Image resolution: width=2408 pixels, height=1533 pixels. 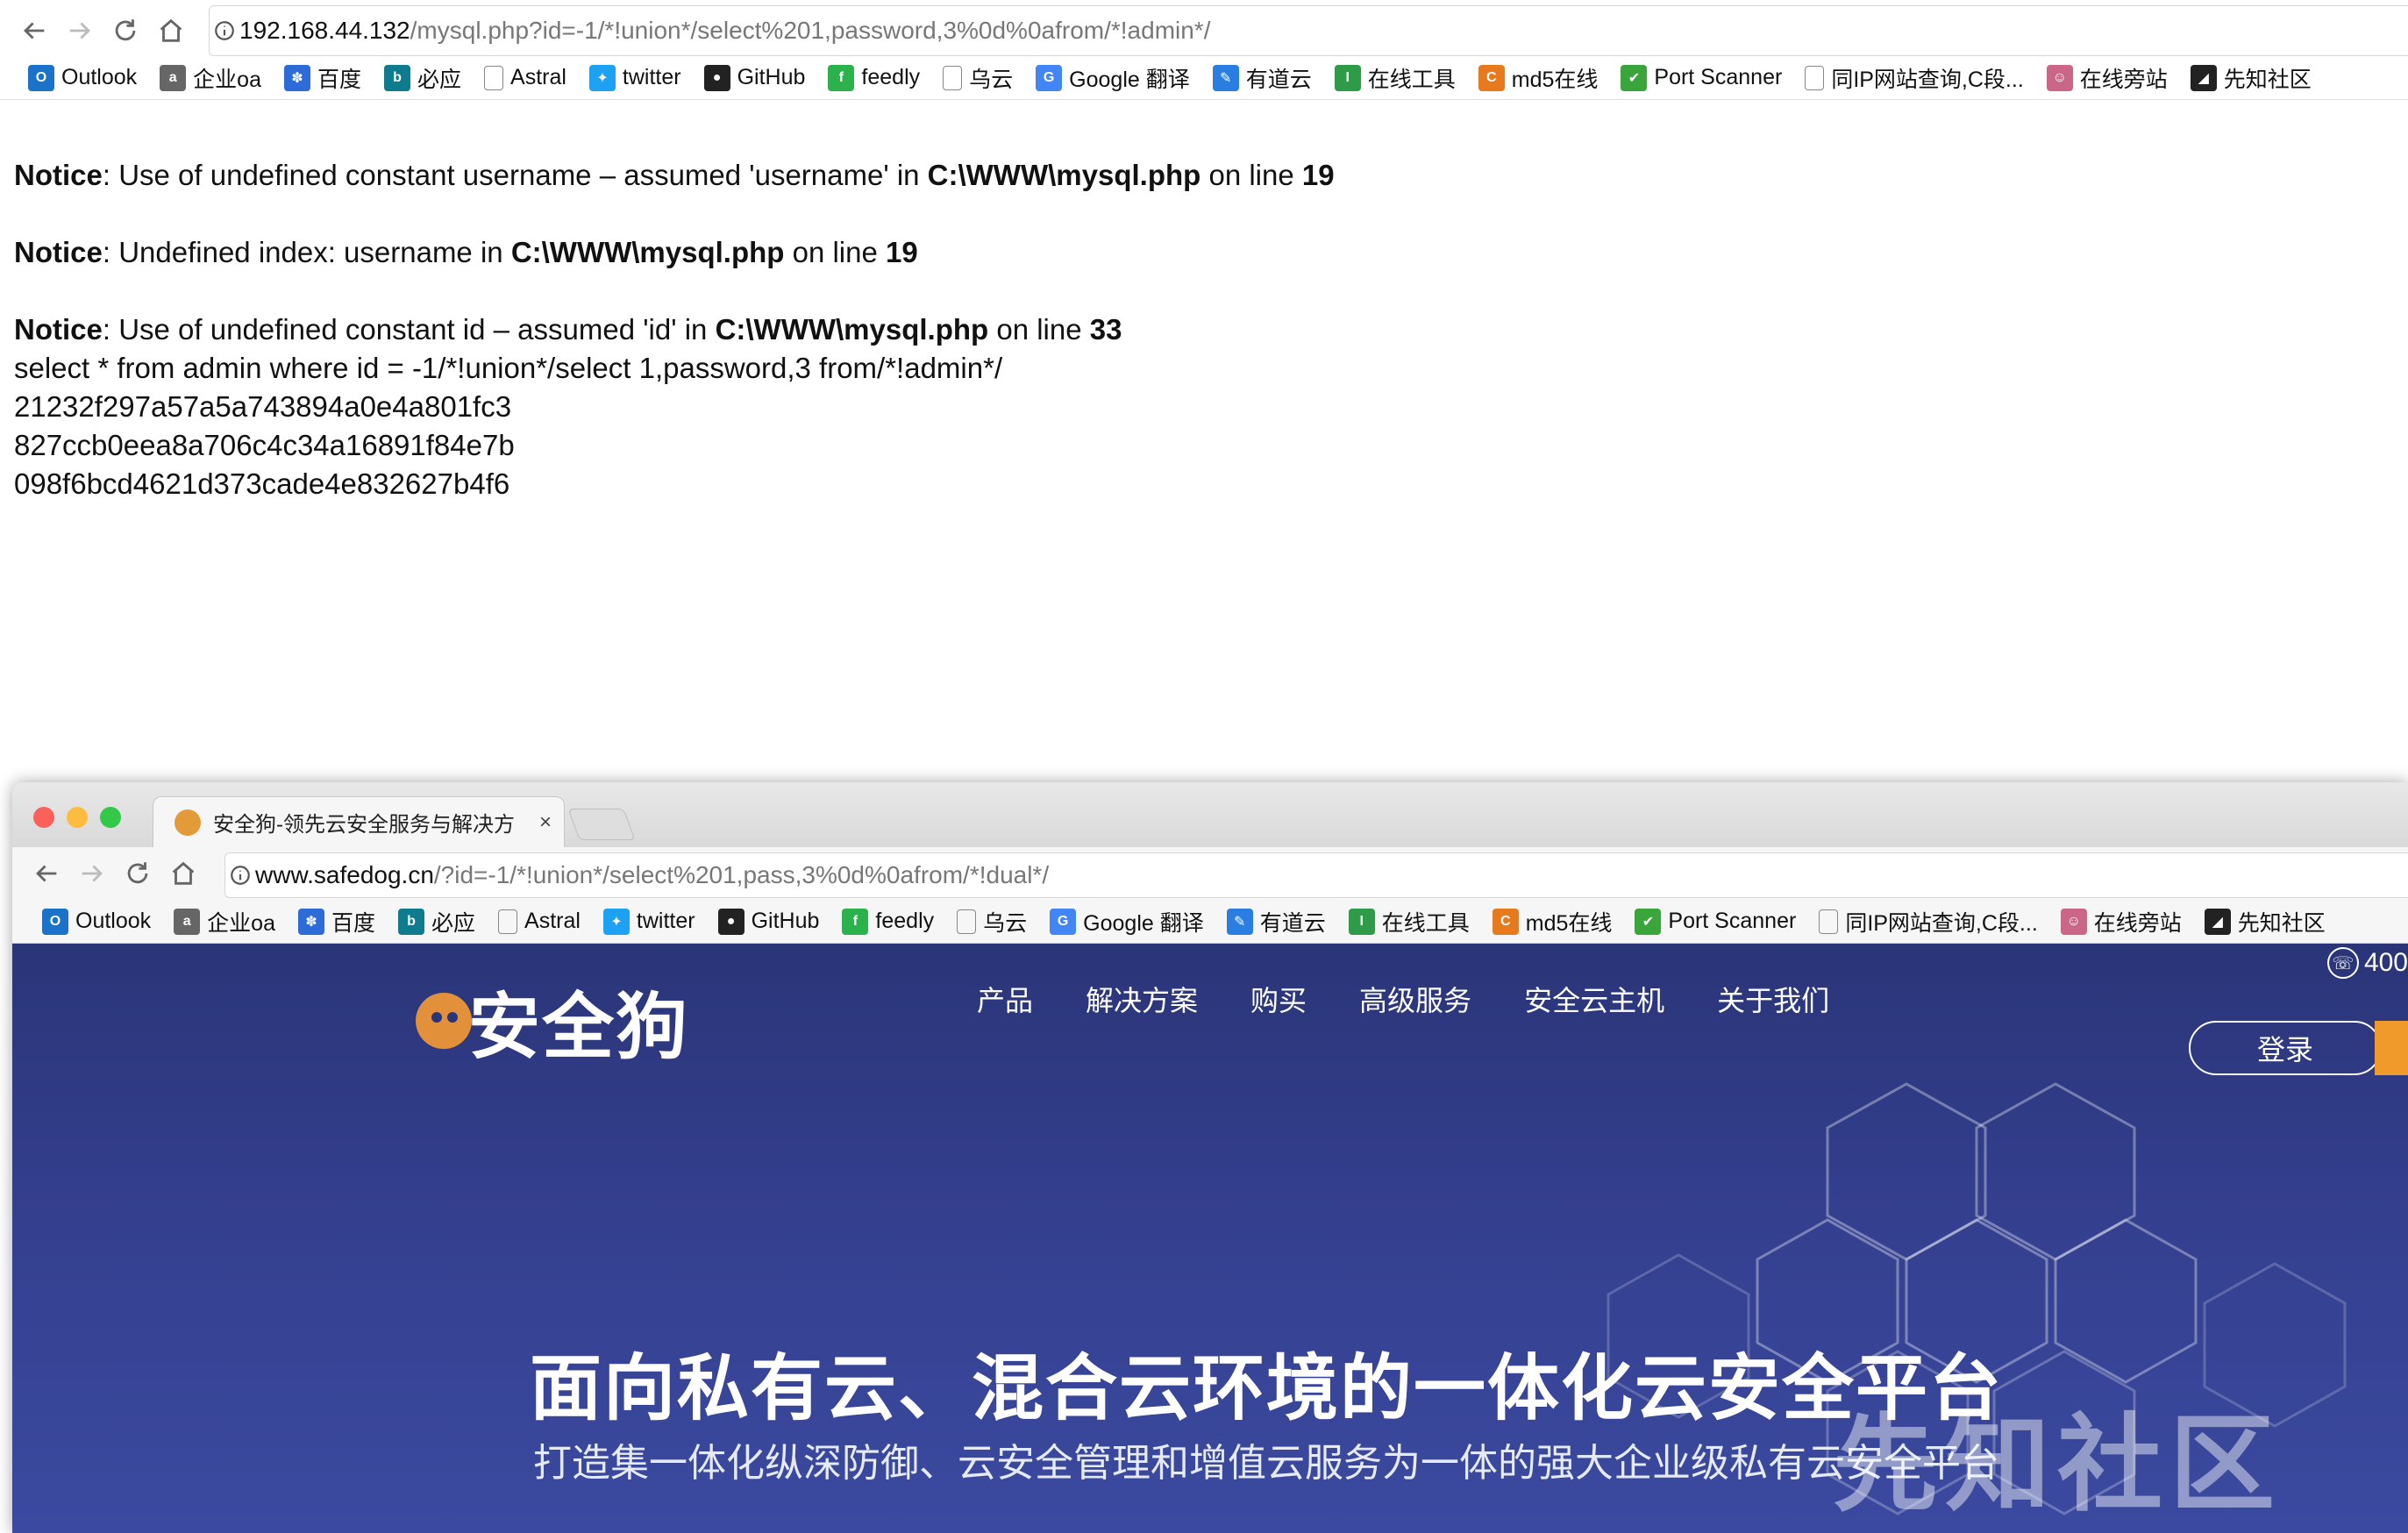 I want to click on bookmark-label: Outlook, so click(x=114, y=921).